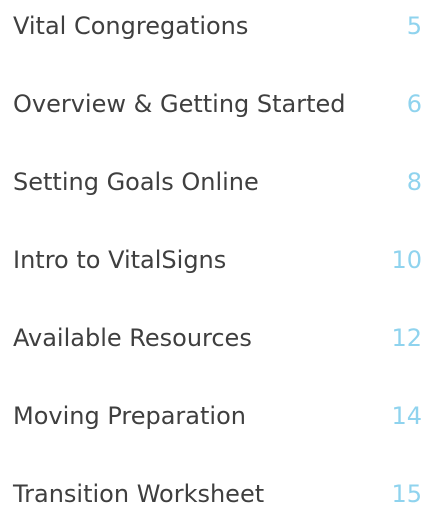 The height and width of the screenshot is (527, 426). I want to click on toc-entry-page-number: 12, so click(406, 338).